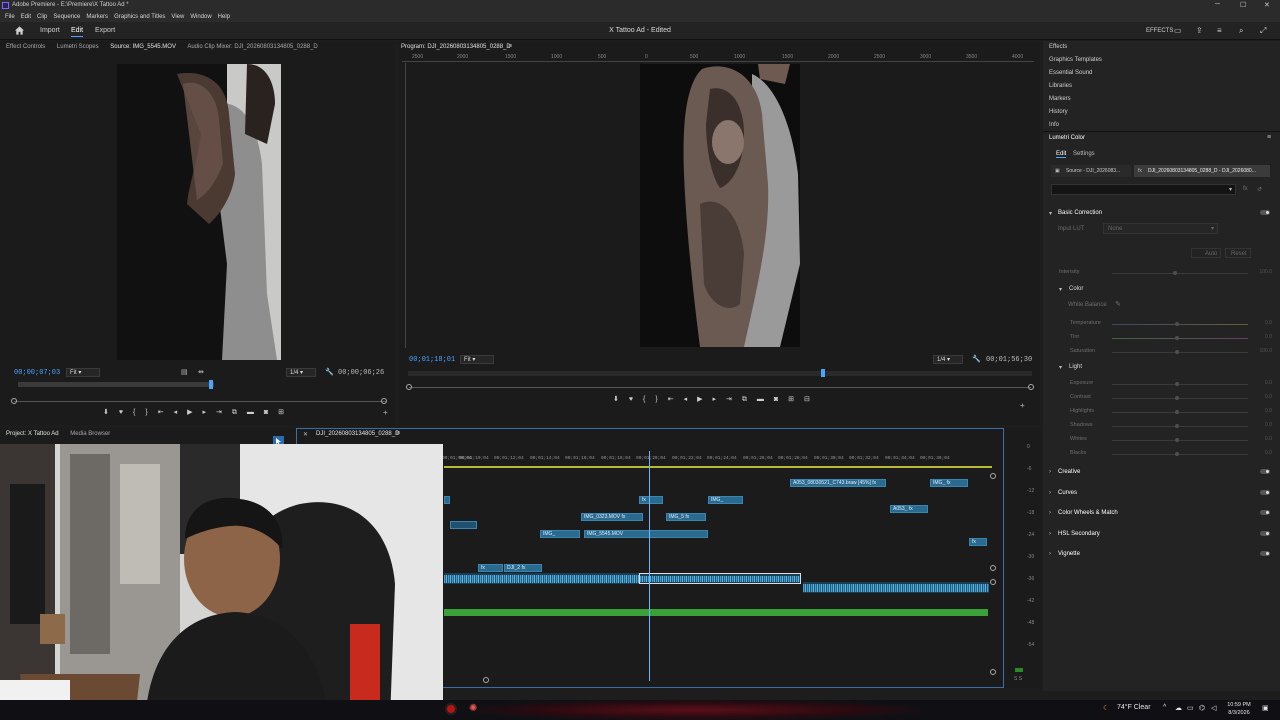 This screenshot has height=720, width=1280. What do you see at coordinates (1070, 73) in the screenshot?
I see `panel-essential-sound: Essential Sound` at bounding box center [1070, 73].